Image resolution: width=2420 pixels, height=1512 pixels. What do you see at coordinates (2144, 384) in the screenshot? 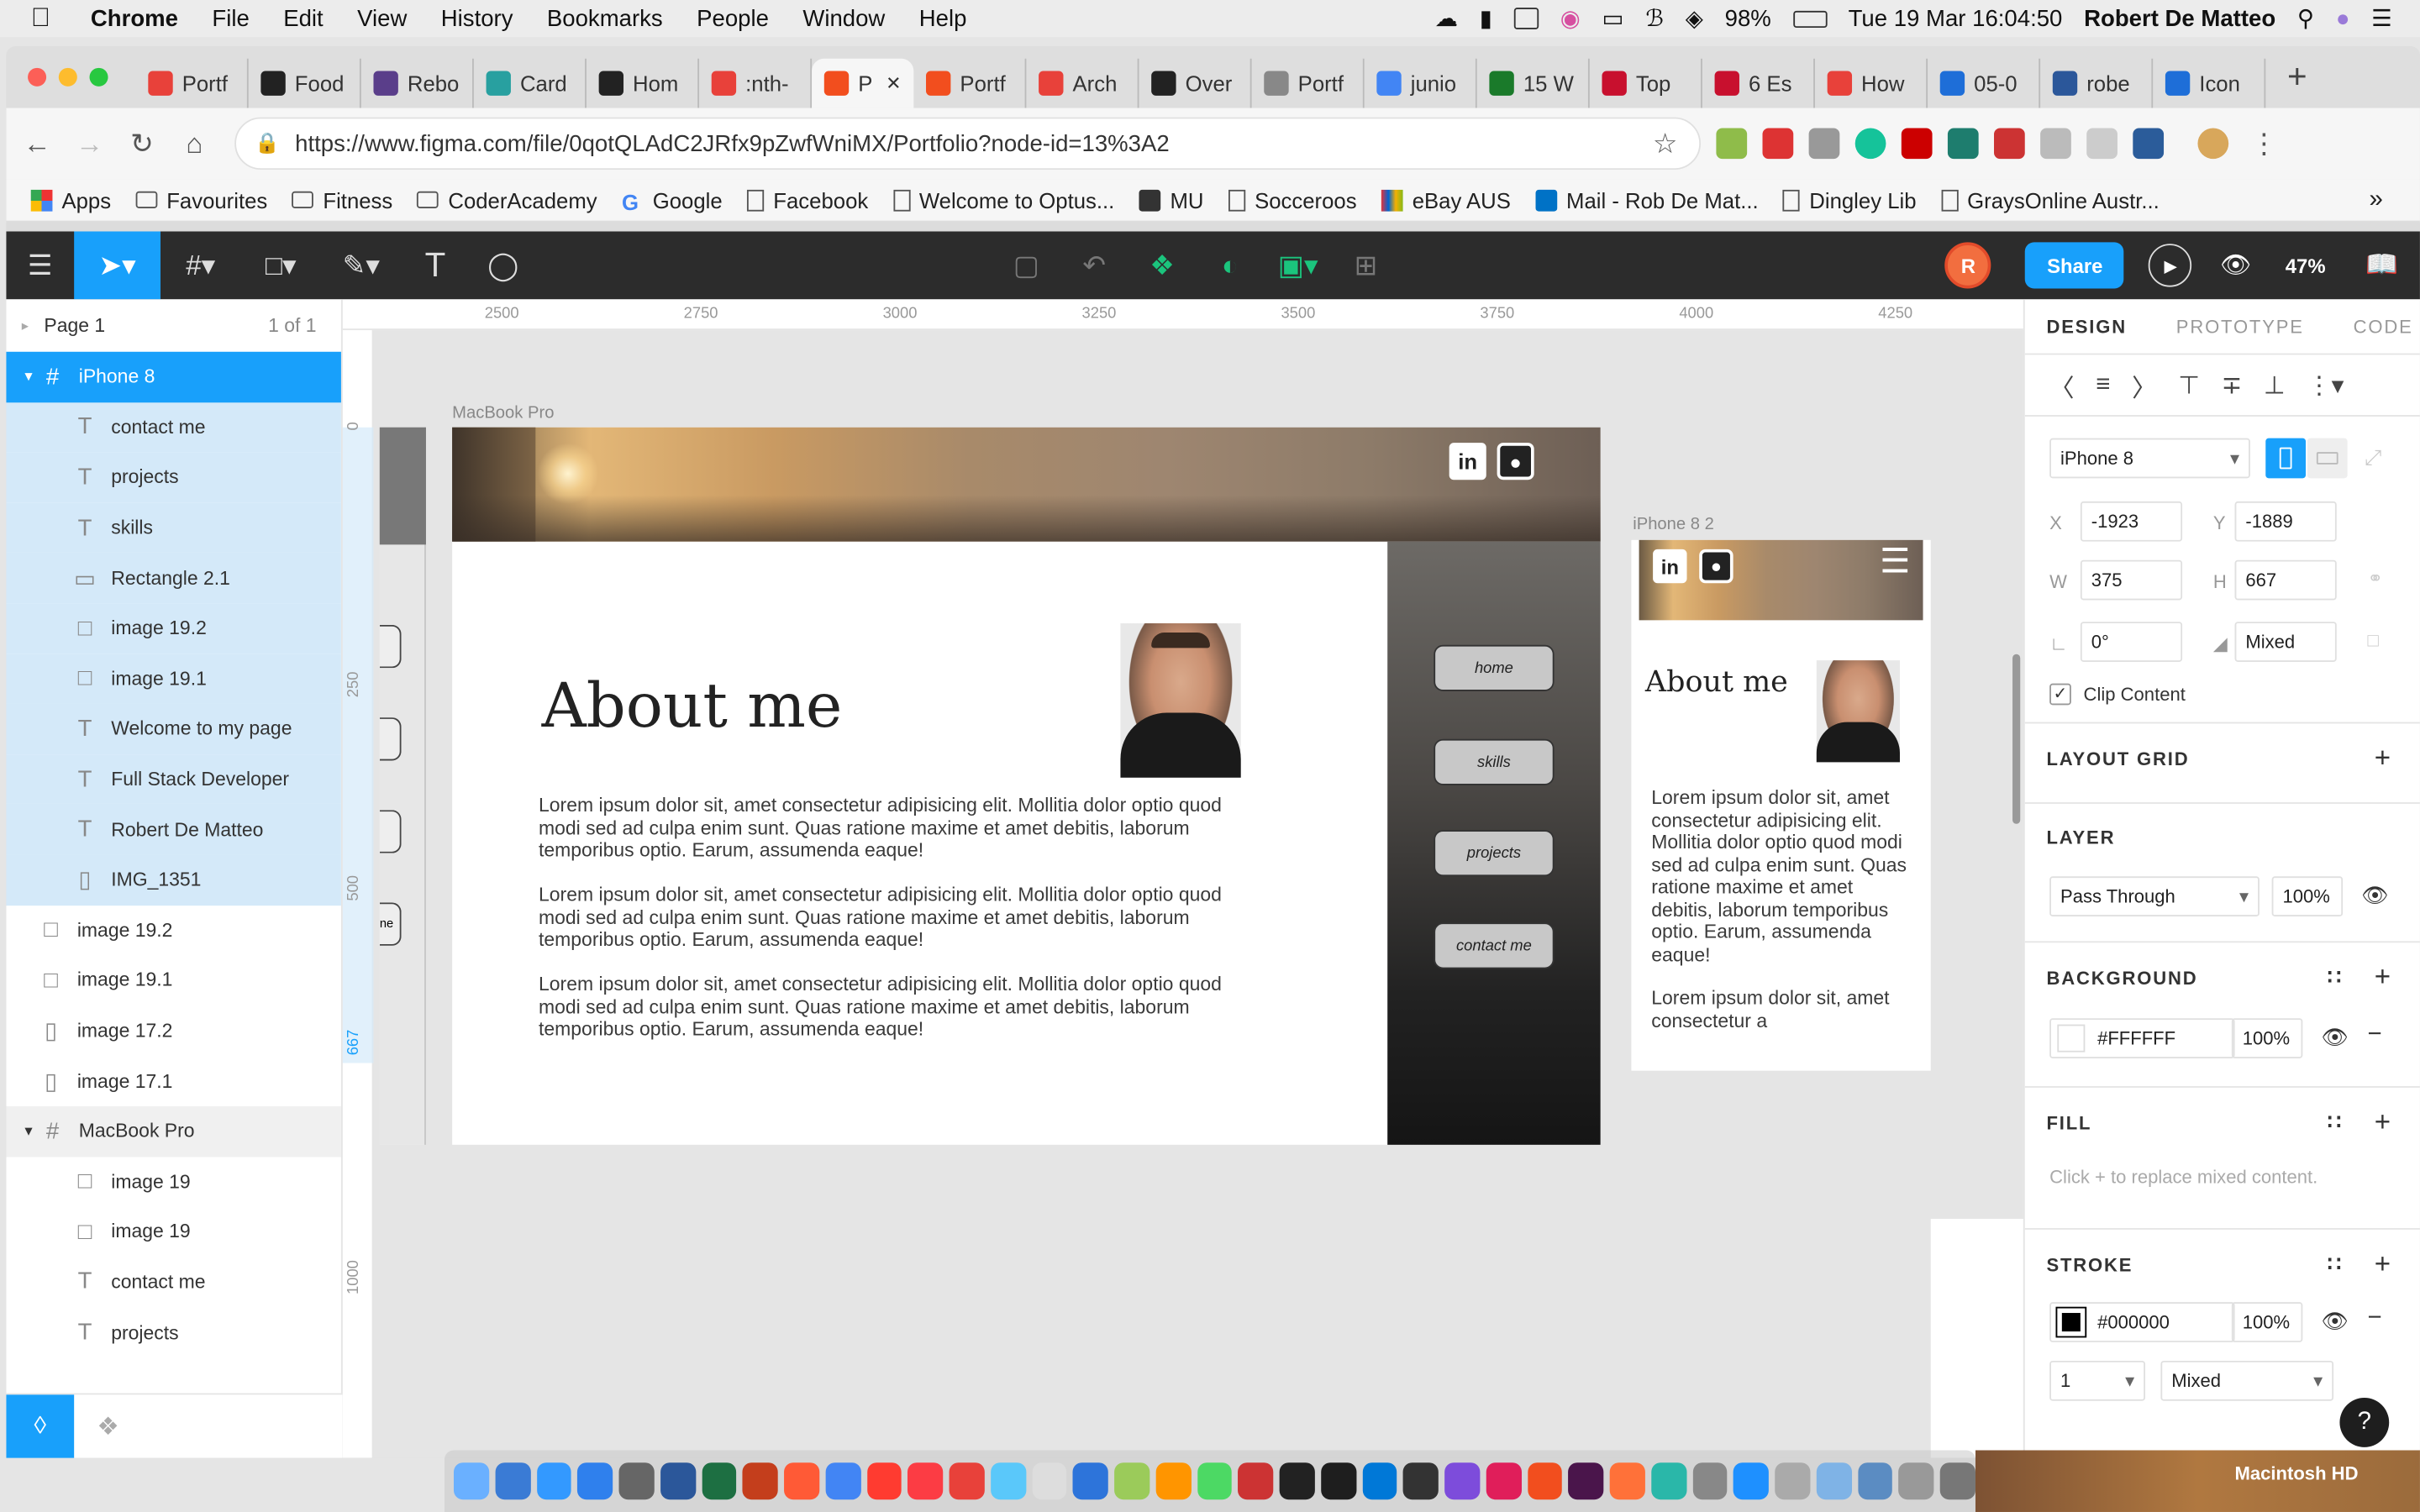
I see `align-right-icon: 〉` at bounding box center [2144, 384].